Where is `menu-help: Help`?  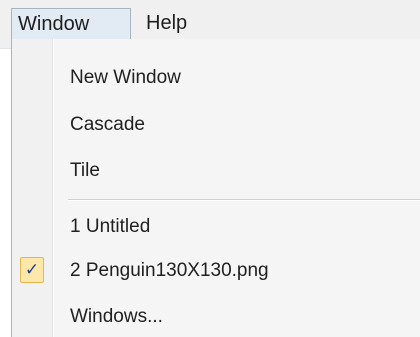
menu-help: Help is located at coordinates (173, 23).